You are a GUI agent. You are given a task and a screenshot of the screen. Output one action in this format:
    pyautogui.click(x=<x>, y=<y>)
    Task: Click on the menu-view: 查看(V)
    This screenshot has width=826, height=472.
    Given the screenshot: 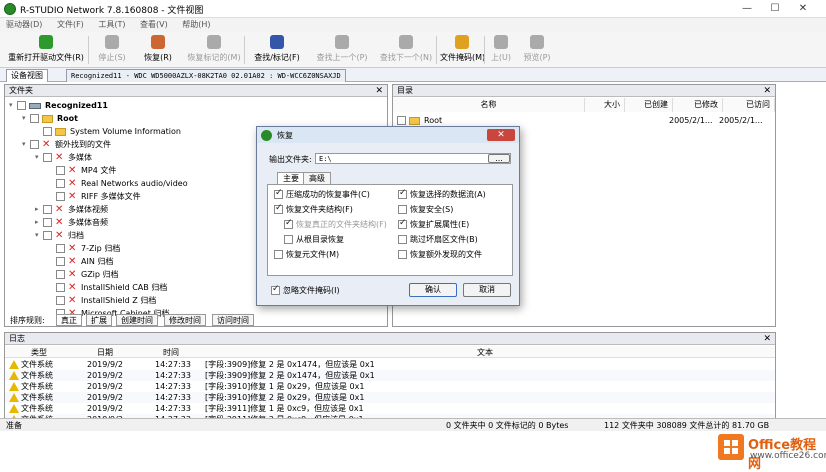 What is the action you would take?
    pyautogui.click(x=154, y=25)
    